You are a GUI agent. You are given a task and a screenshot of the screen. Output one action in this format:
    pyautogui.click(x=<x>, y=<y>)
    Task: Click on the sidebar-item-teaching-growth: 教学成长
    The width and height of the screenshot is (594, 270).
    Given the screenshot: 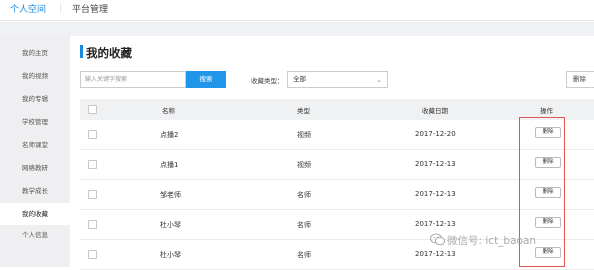 What is the action you would take?
    pyautogui.click(x=35, y=191)
    